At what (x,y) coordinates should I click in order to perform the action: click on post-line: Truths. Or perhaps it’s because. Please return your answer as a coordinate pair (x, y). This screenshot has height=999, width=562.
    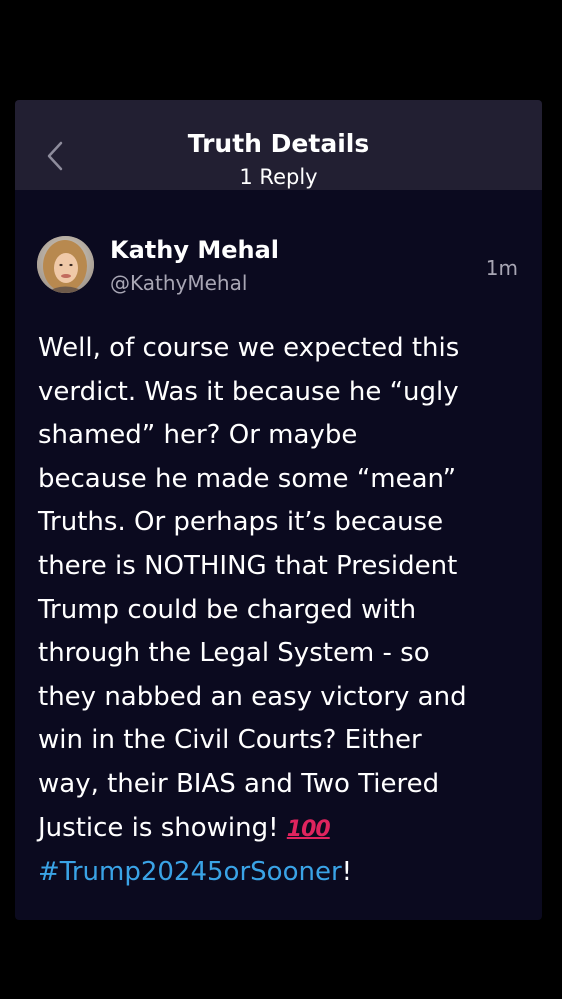
    Looking at the image, I should click on (241, 522).